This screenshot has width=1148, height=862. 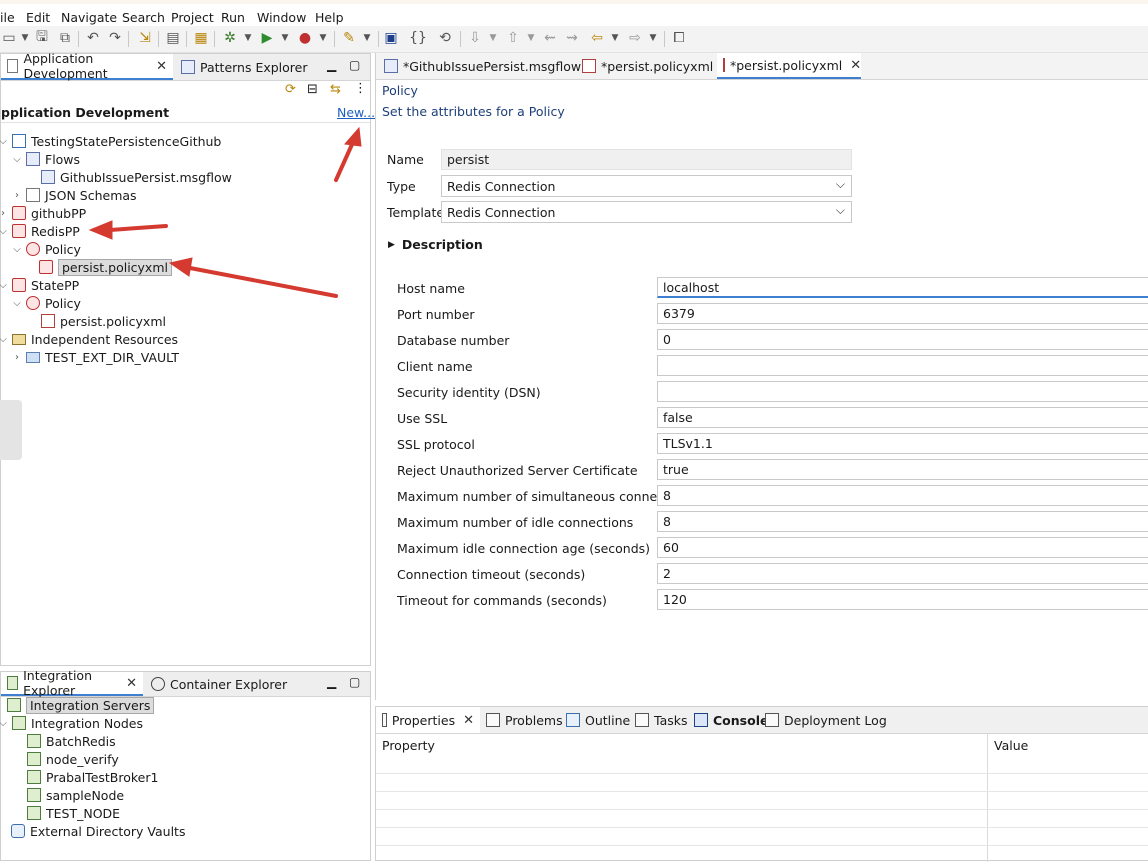 What do you see at coordinates (902, 417) in the screenshot?
I see `property-value-field: false` at bounding box center [902, 417].